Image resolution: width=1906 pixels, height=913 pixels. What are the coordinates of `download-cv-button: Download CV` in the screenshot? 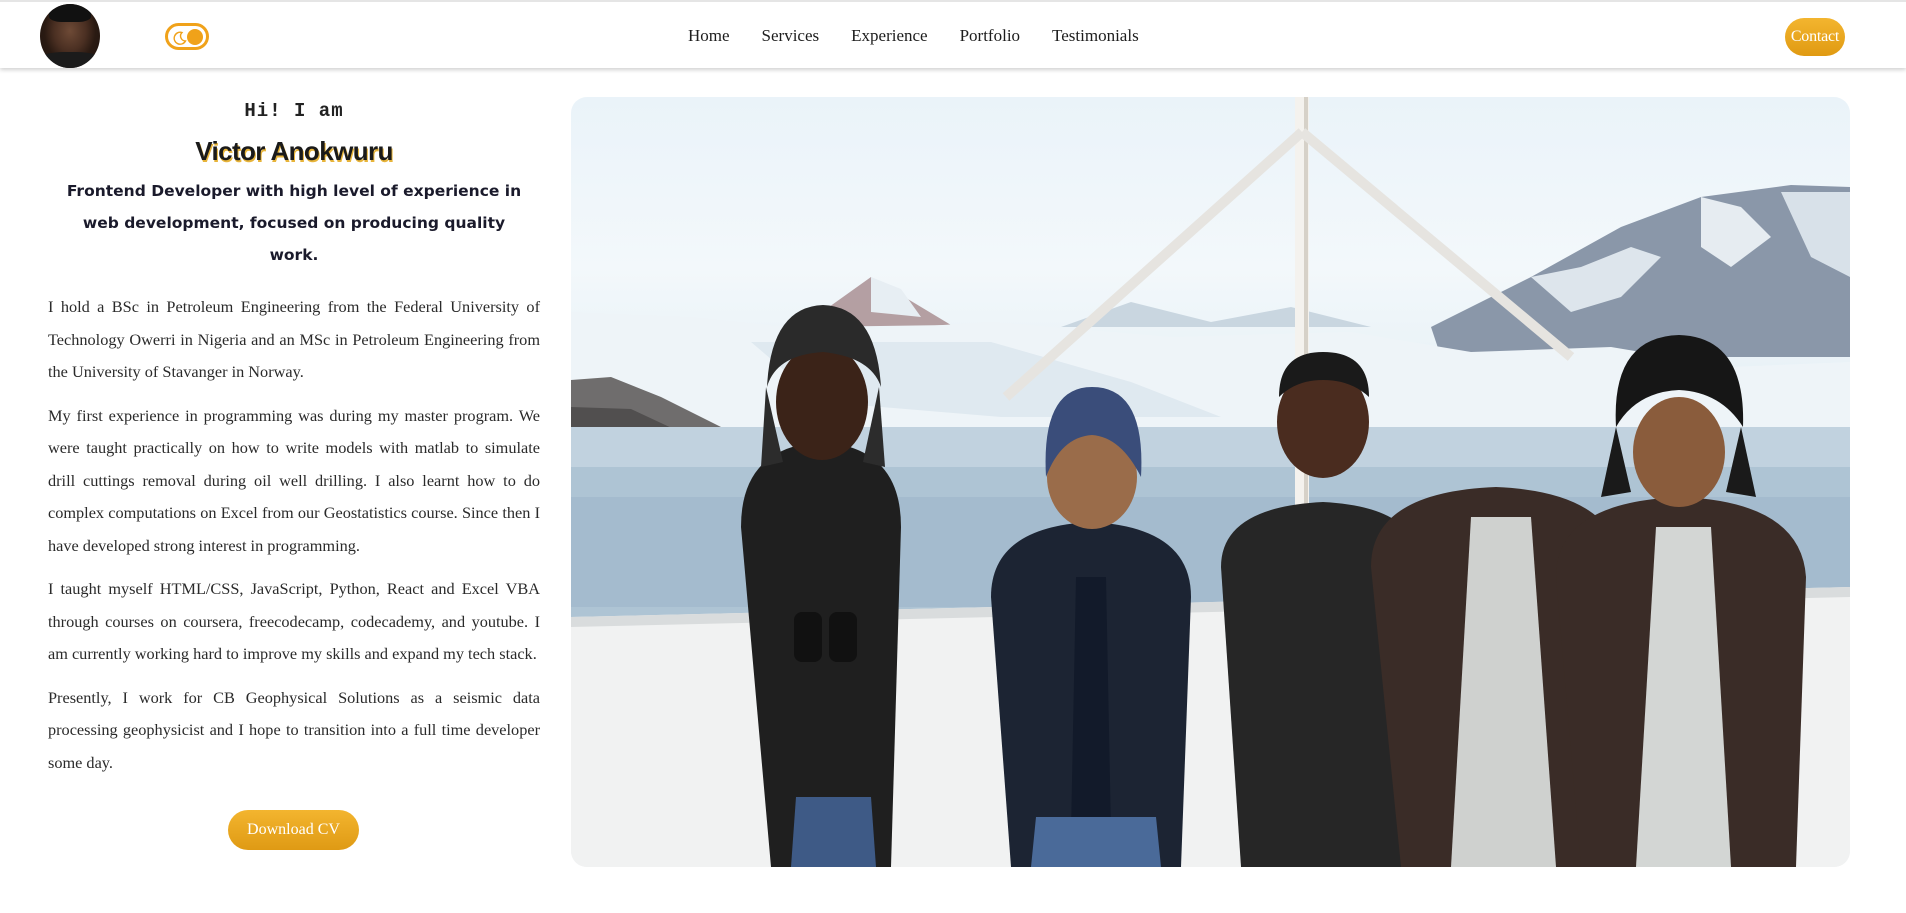 It's located at (293, 830).